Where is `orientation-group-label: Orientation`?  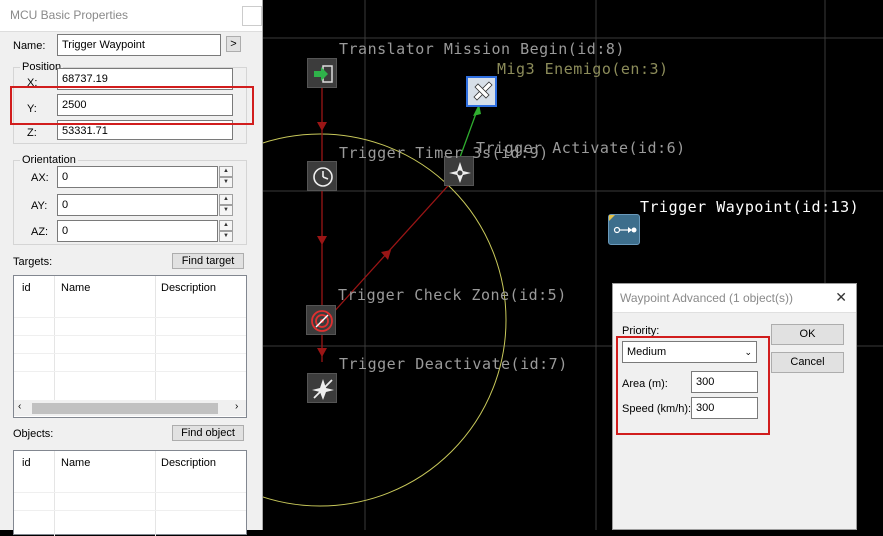
orientation-group-label: Orientation is located at coordinates (49, 160).